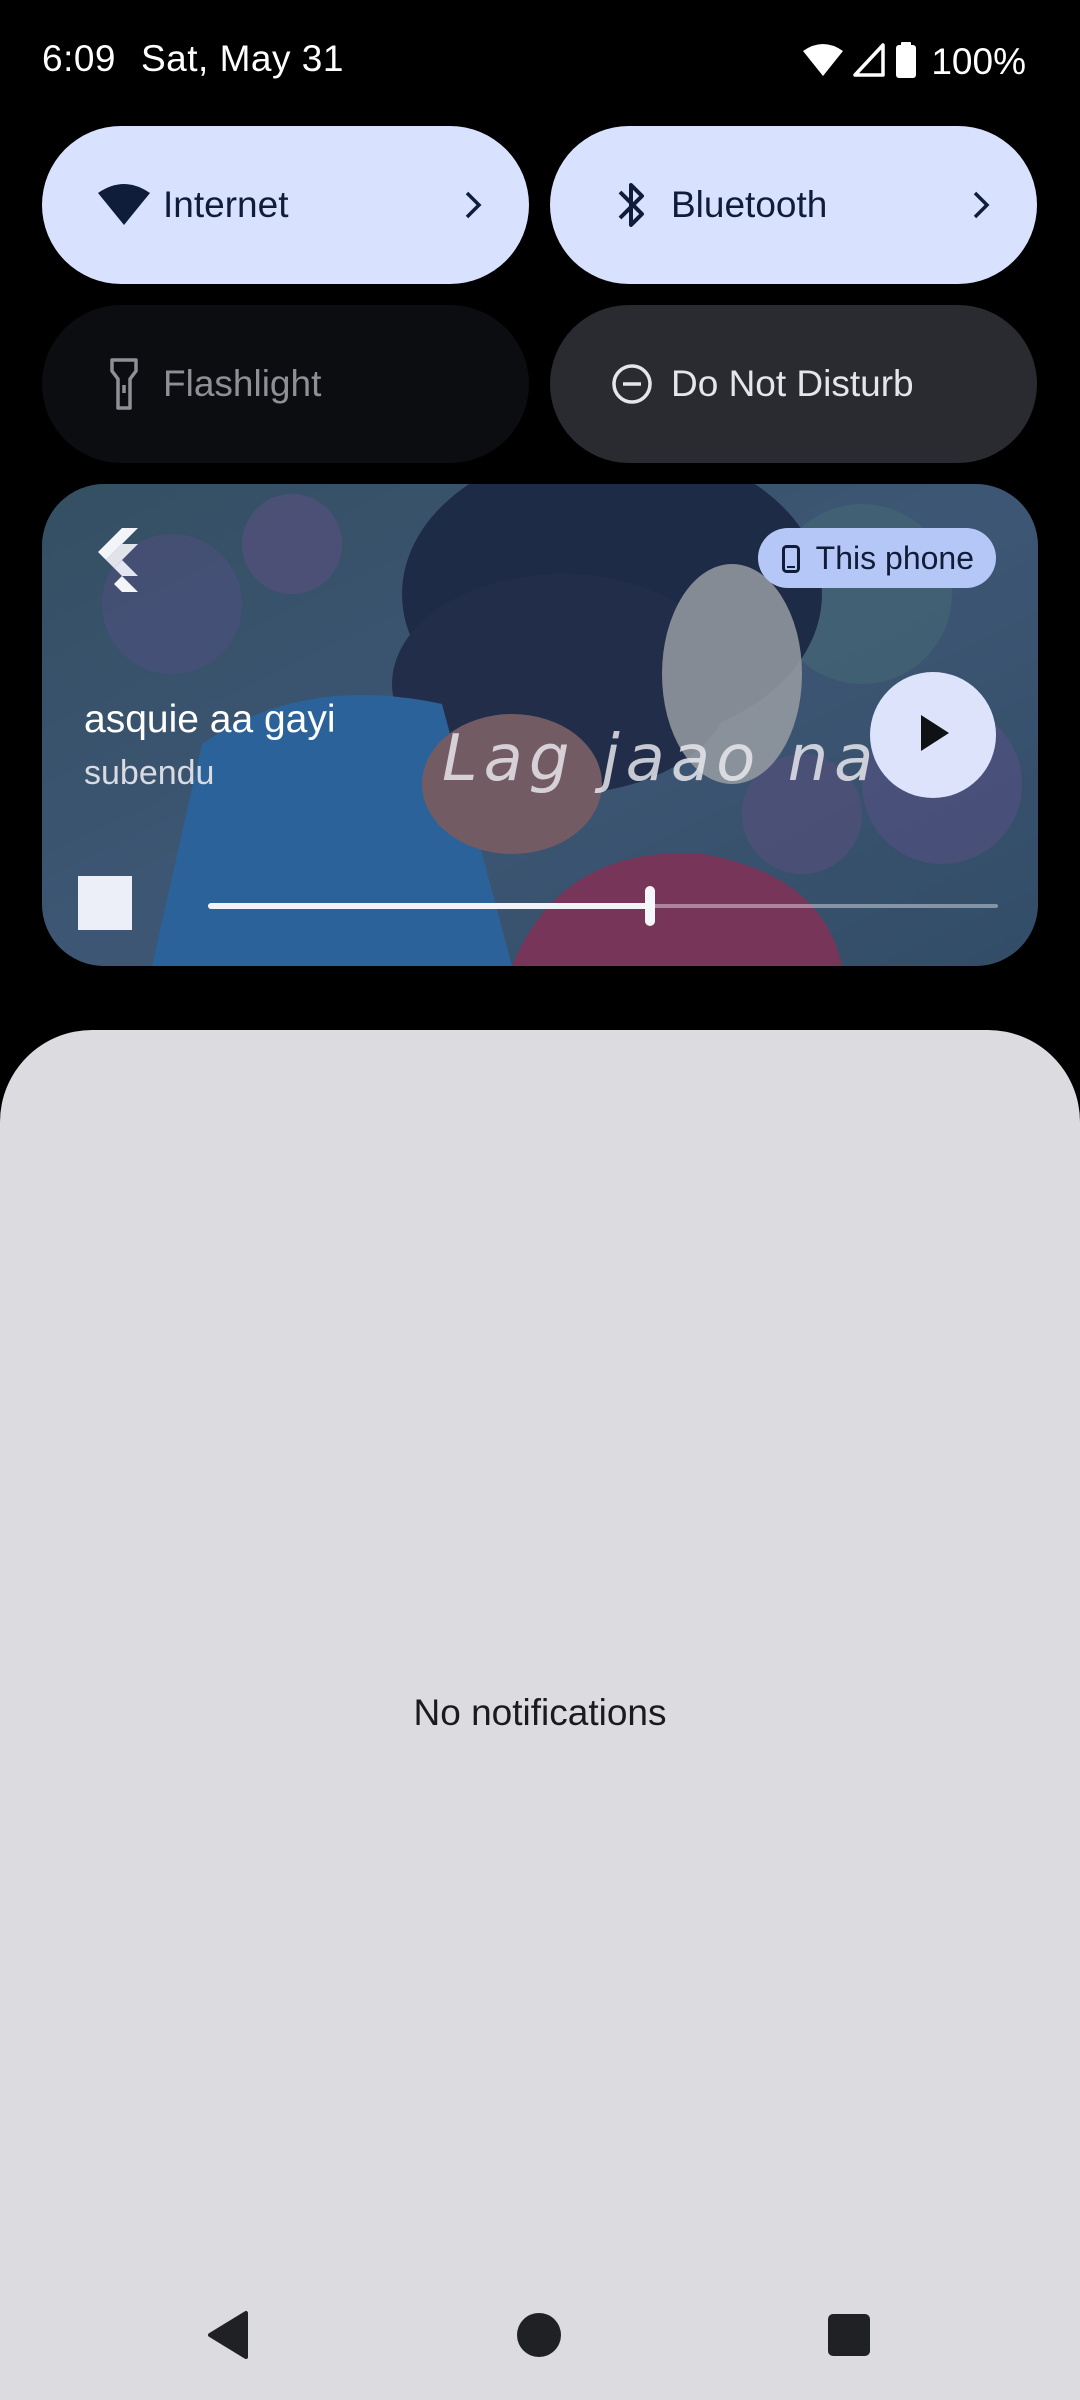 This screenshot has width=1080, height=2400. Describe the element at coordinates (149, 773) in the screenshot. I see `media-artist: subendu` at that location.